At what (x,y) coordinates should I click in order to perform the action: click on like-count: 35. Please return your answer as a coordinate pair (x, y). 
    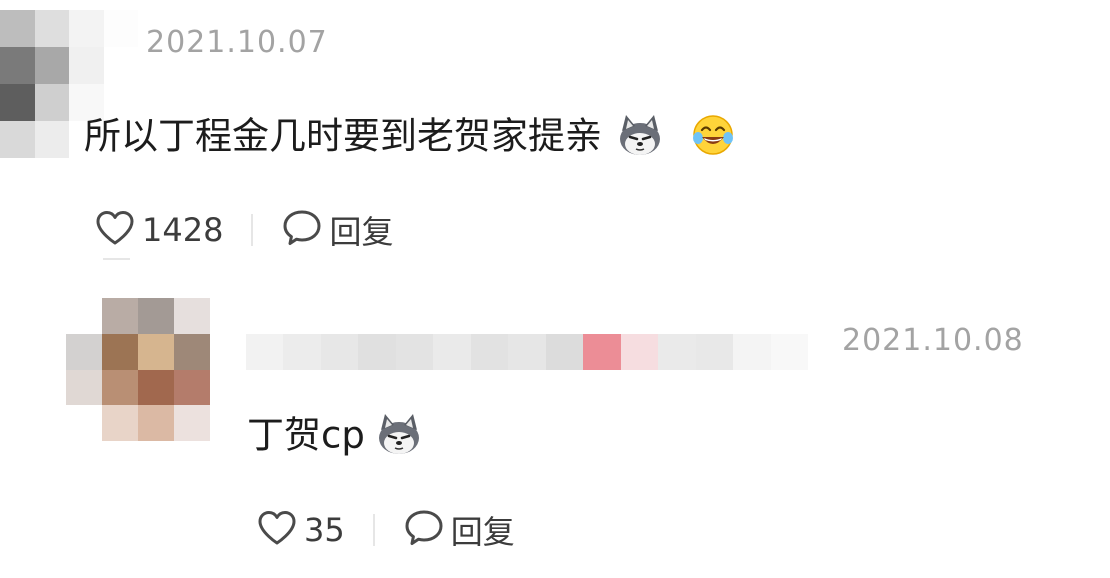
    Looking at the image, I should click on (324, 530).